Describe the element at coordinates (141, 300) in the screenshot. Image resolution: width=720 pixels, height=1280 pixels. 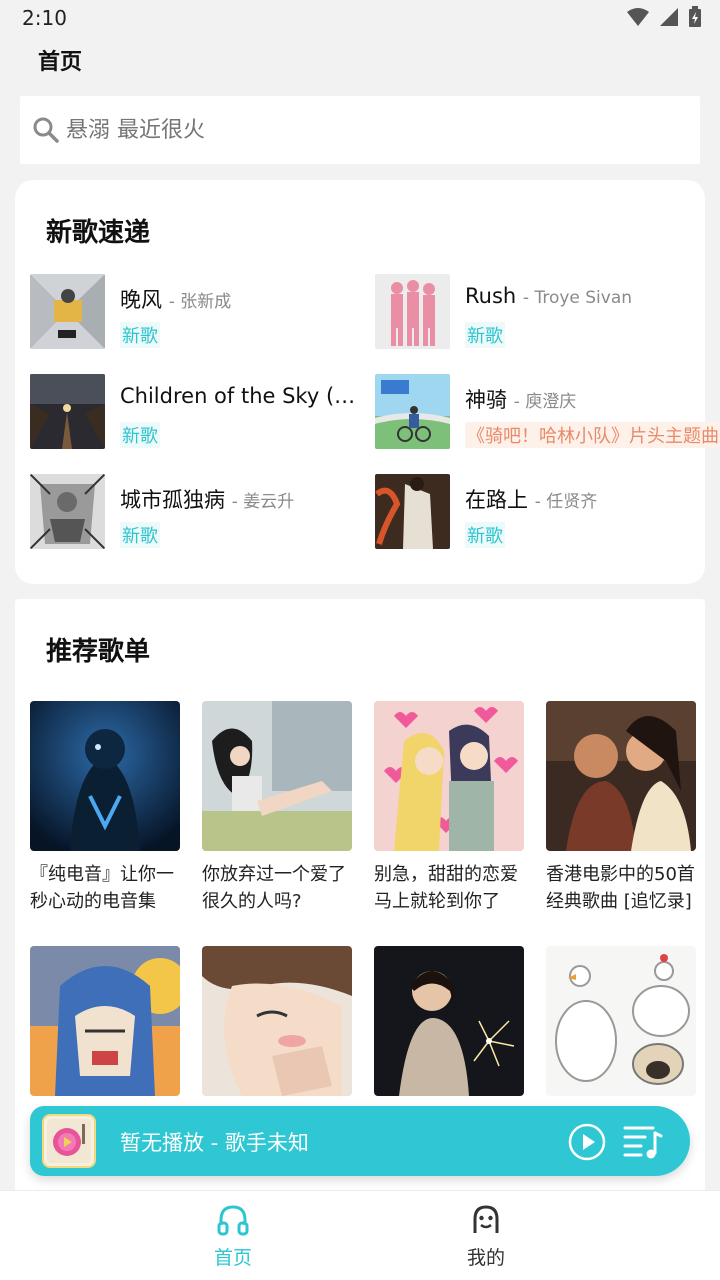
I see `song-title: 晚风` at that location.